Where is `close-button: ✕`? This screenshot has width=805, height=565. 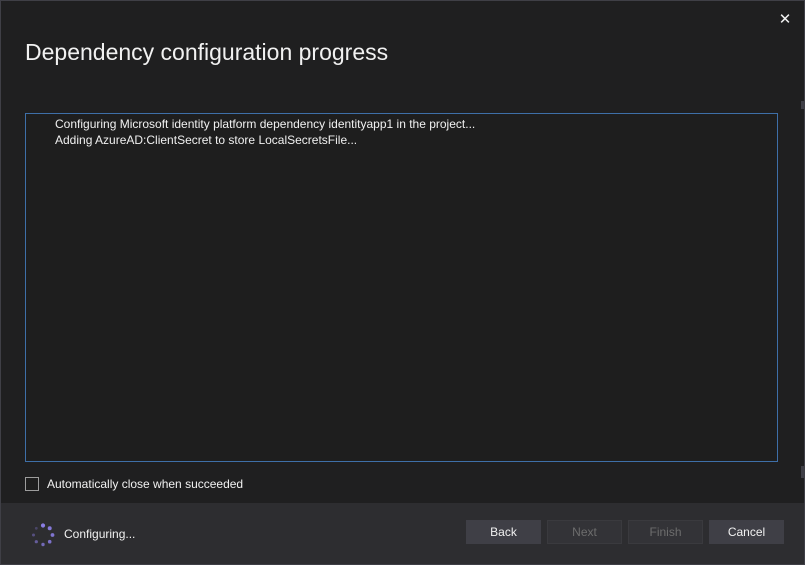 close-button: ✕ is located at coordinates (785, 20).